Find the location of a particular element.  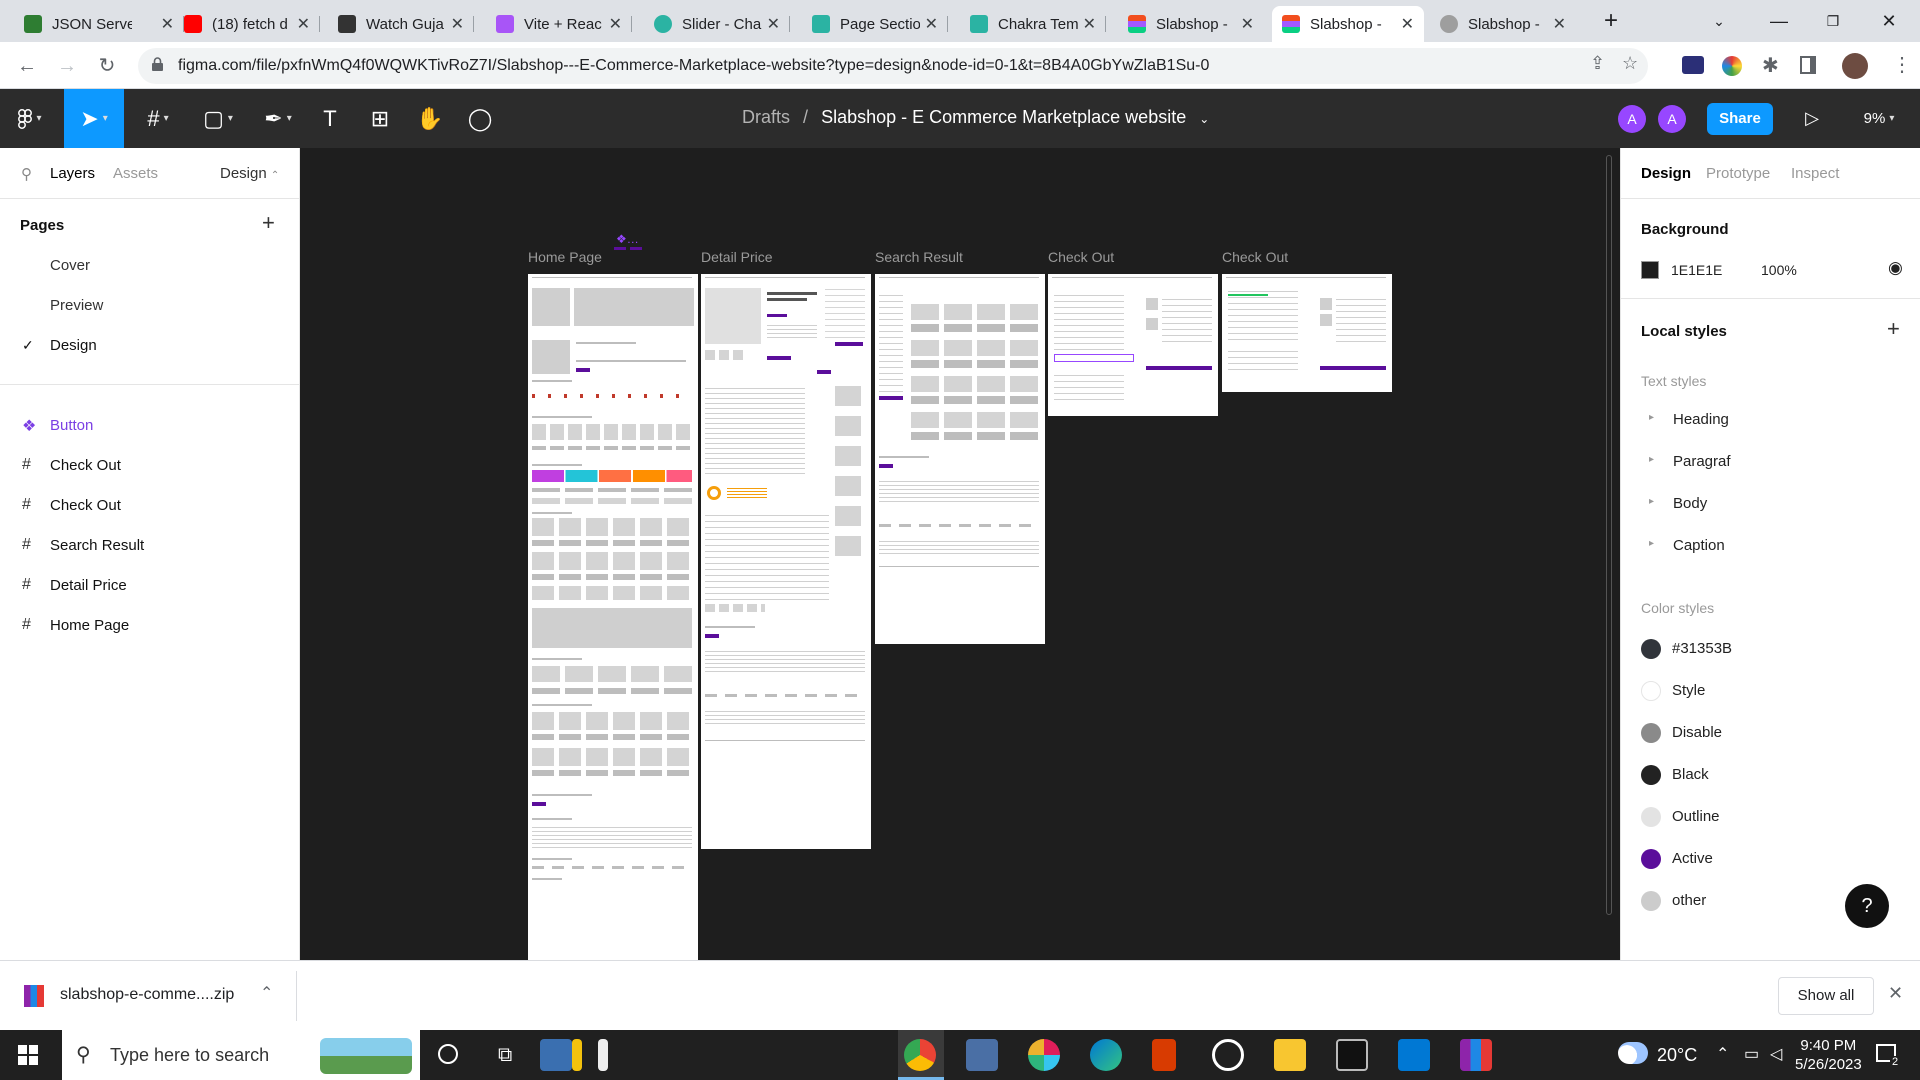

minimize-icon: — is located at coordinates (1779, 21).